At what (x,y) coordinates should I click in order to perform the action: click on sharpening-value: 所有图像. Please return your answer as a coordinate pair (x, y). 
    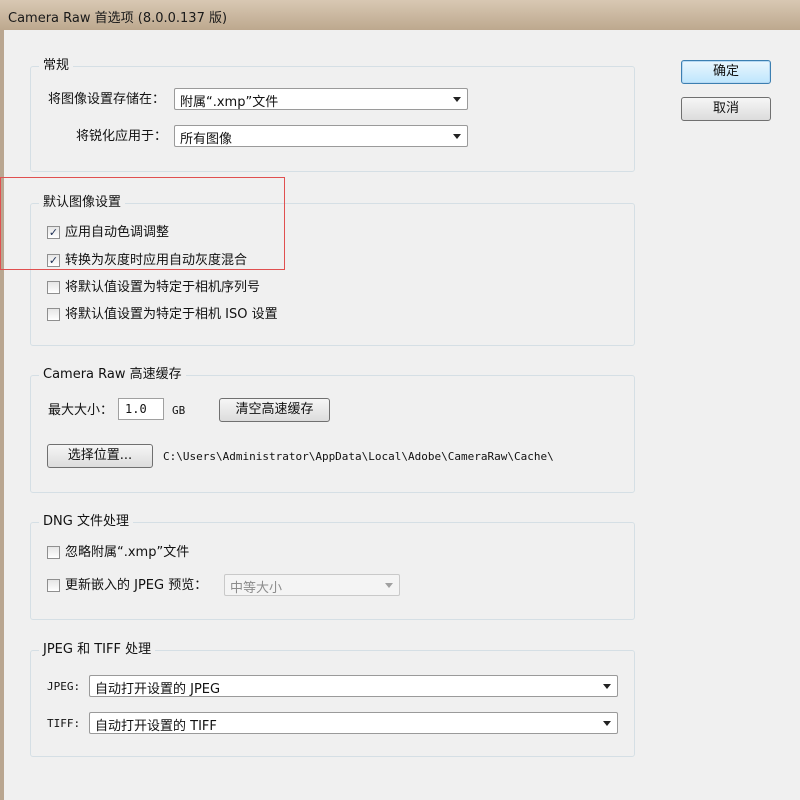
    Looking at the image, I should click on (206, 139).